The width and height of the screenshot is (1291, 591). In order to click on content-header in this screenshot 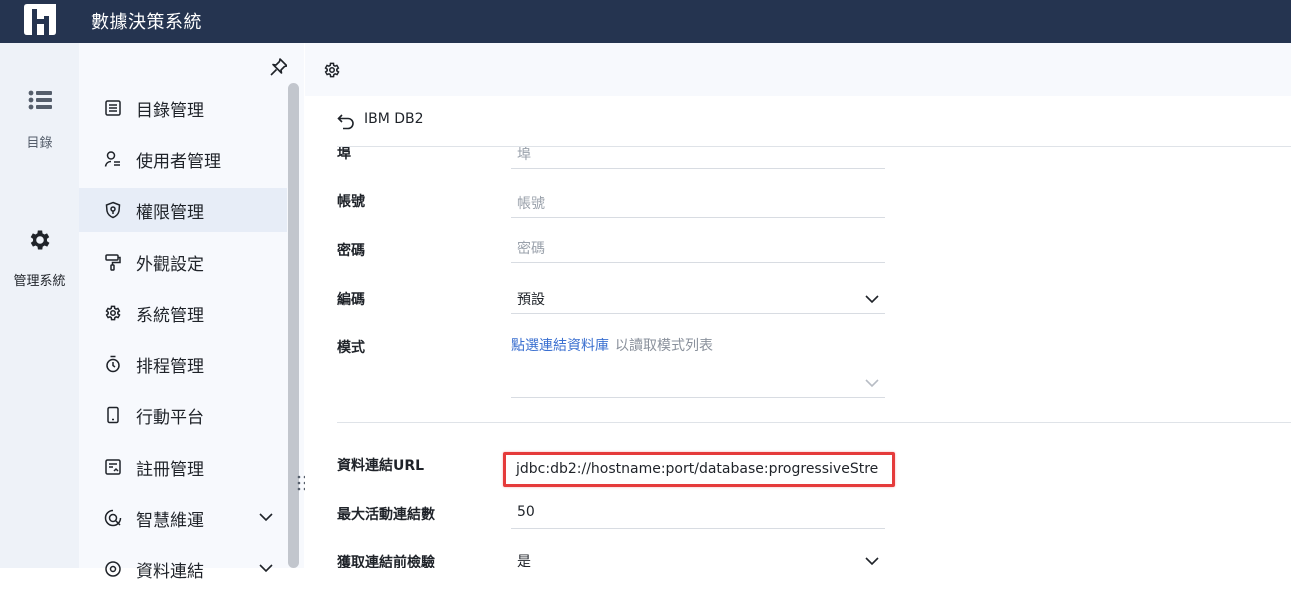, I will do `click(798, 69)`.